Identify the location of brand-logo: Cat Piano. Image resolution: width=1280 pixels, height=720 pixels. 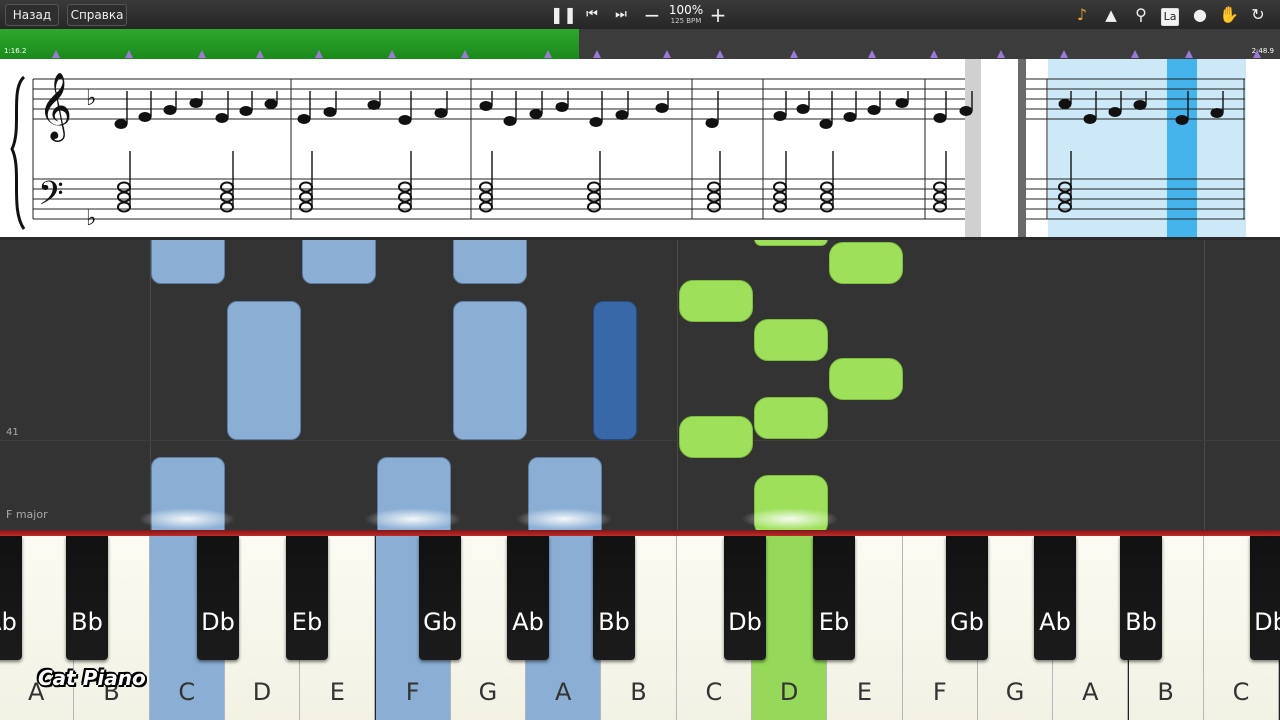
(92, 678).